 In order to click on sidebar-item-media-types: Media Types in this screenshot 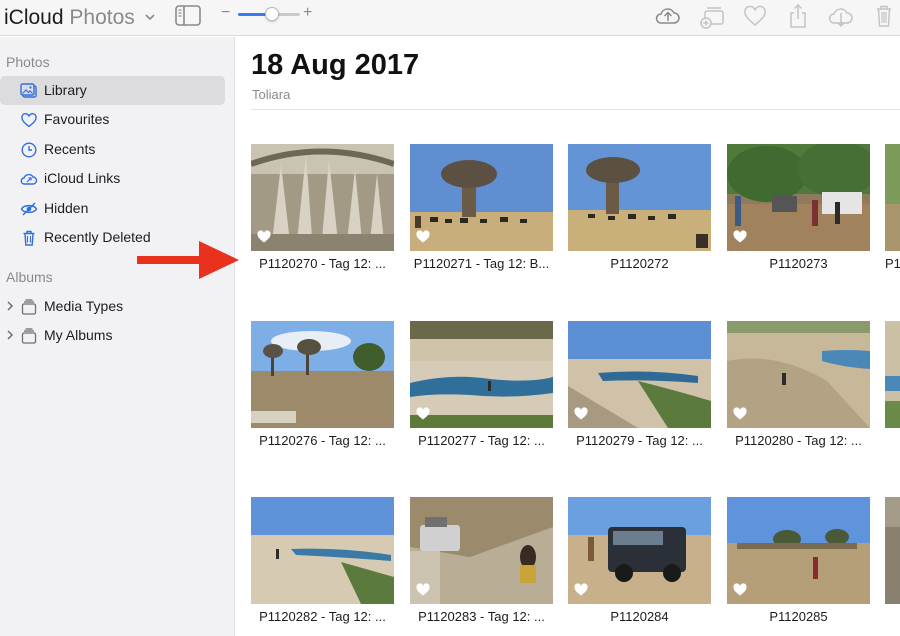, I will do `click(112, 306)`.